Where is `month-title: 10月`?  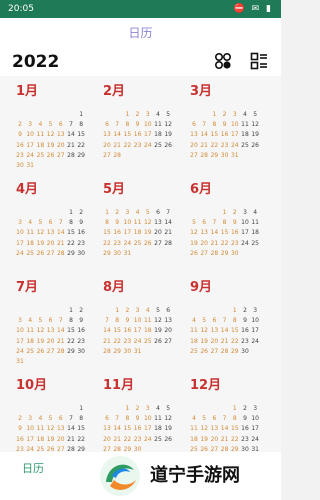 month-title: 10月 is located at coordinates (32, 385).